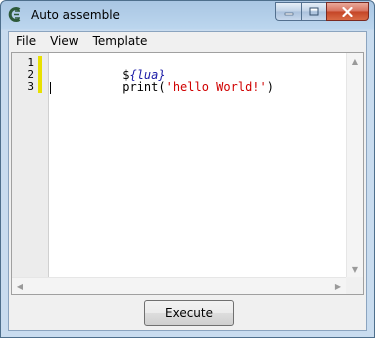 The width and height of the screenshot is (375, 338). What do you see at coordinates (75, 15) in the screenshot?
I see `window-title: Auto assemble` at bounding box center [75, 15].